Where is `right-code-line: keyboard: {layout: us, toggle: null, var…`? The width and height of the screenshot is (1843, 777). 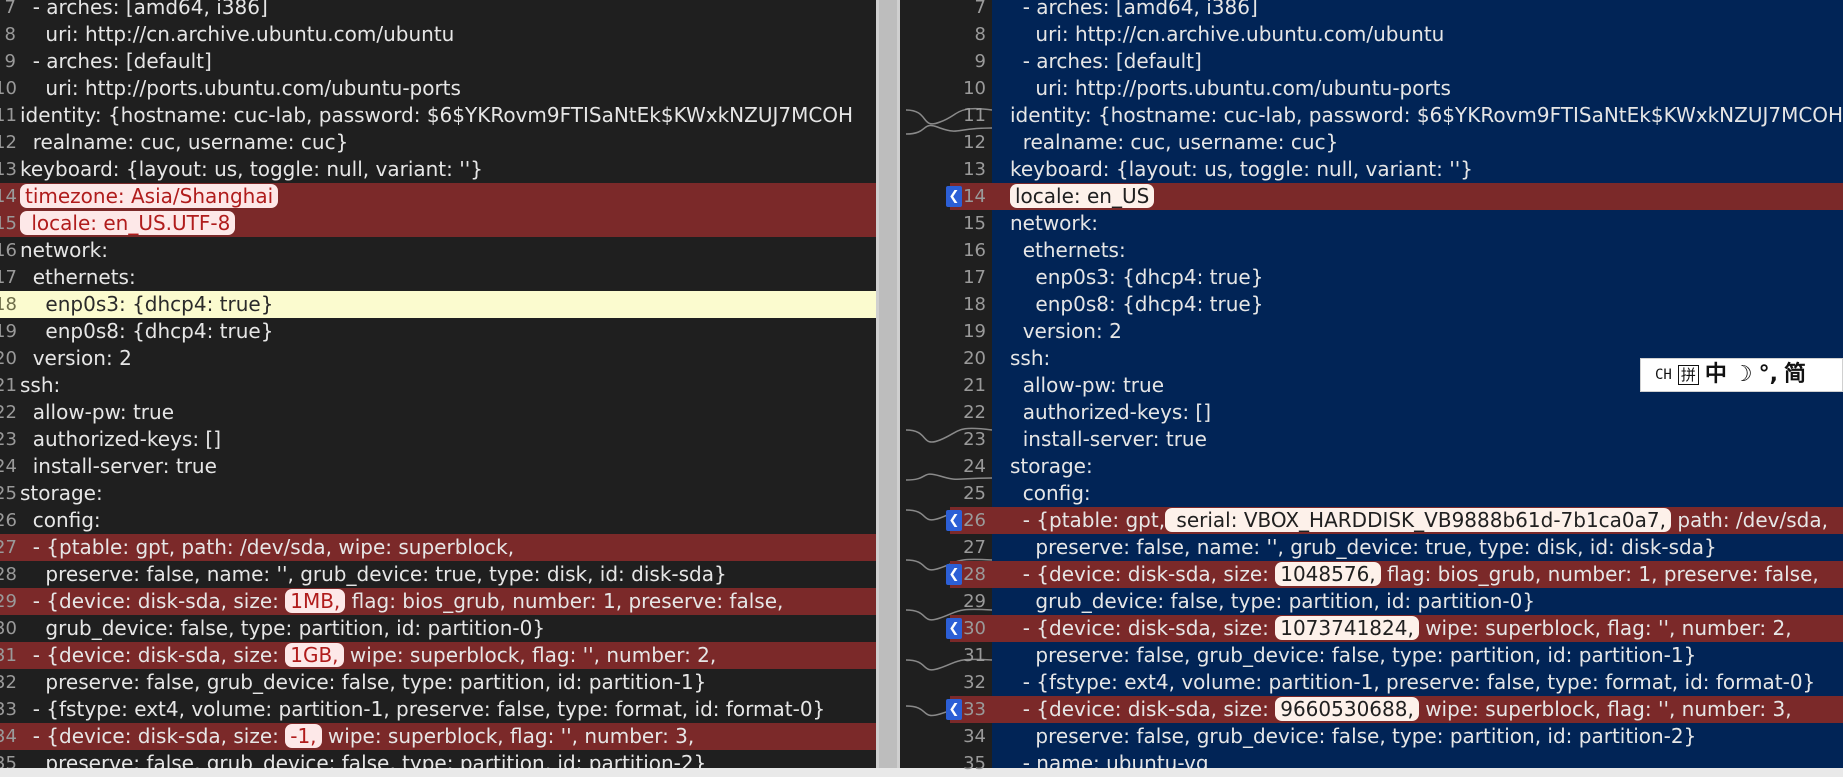
right-code-line: keyboard: {layout: us, toggle: null, var… is located at coordinates (1417, 169).